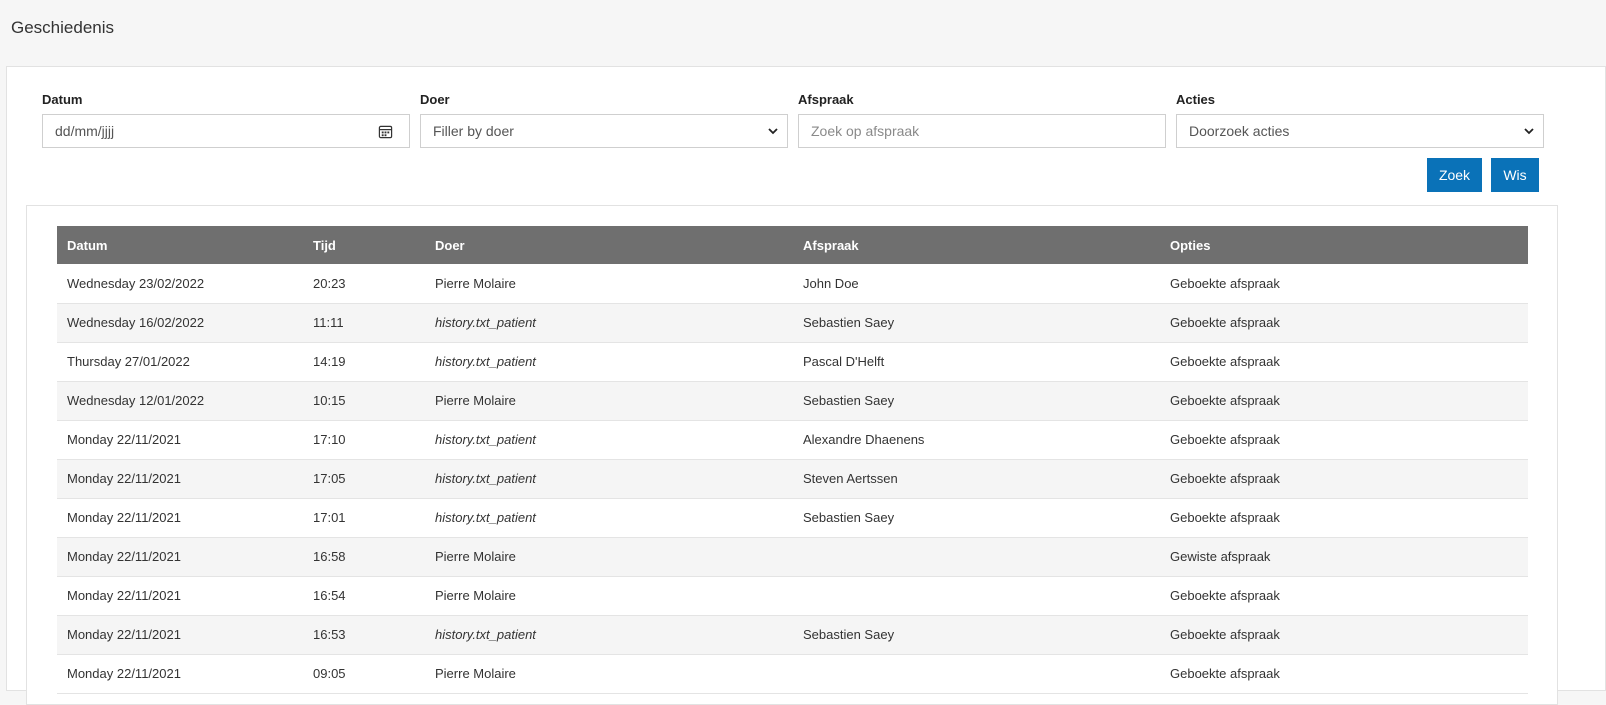 Image resolution: width=1606 pixels, height=705 pixels. What do you see at coordinates (1515, 175) in the screenshot?
I see `clear-button: Wis` at bounding box center [1515, 175].